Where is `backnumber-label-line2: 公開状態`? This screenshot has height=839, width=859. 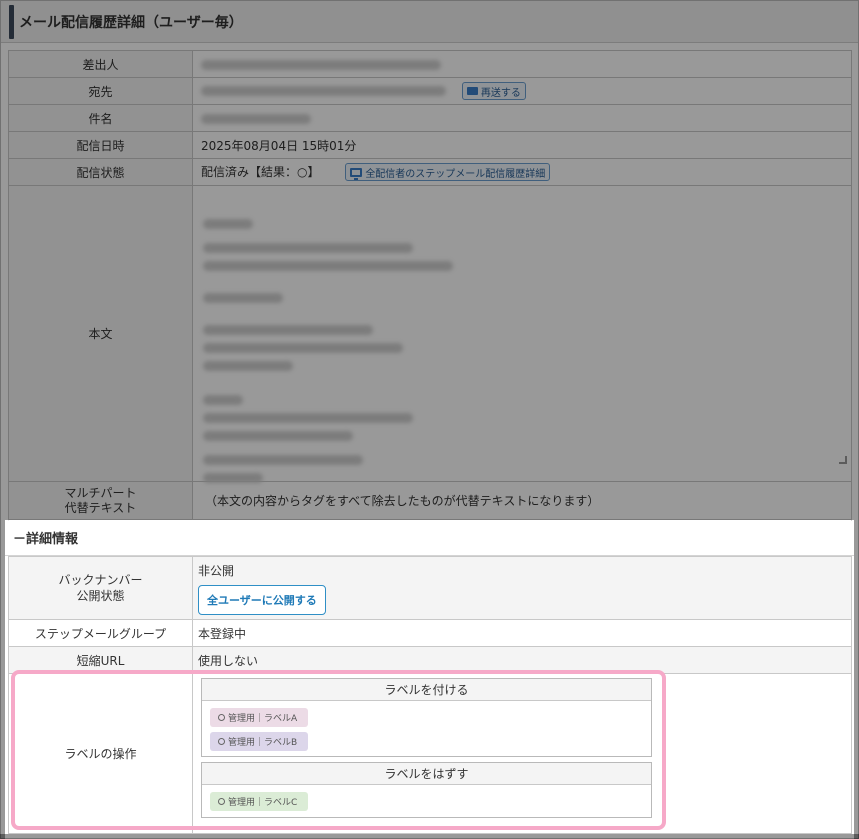 backnumber-label-line2: 公開状態 is located at coordinates (100, 596).